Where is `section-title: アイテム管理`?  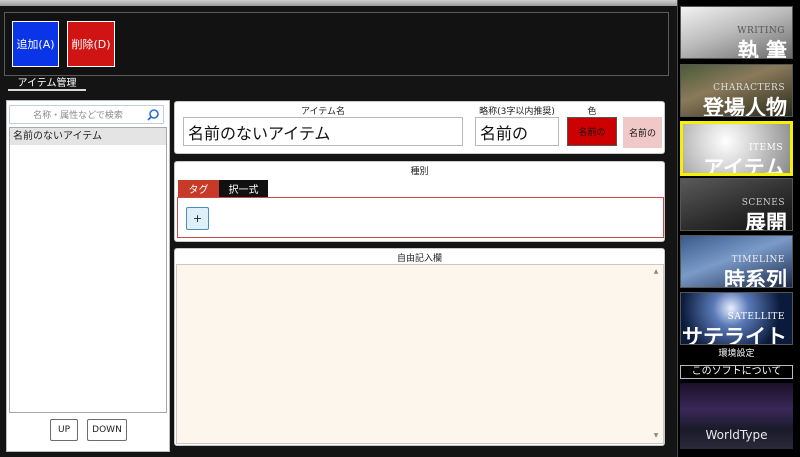
section-title: アイテム管理 is located at coordinates (47, 84).